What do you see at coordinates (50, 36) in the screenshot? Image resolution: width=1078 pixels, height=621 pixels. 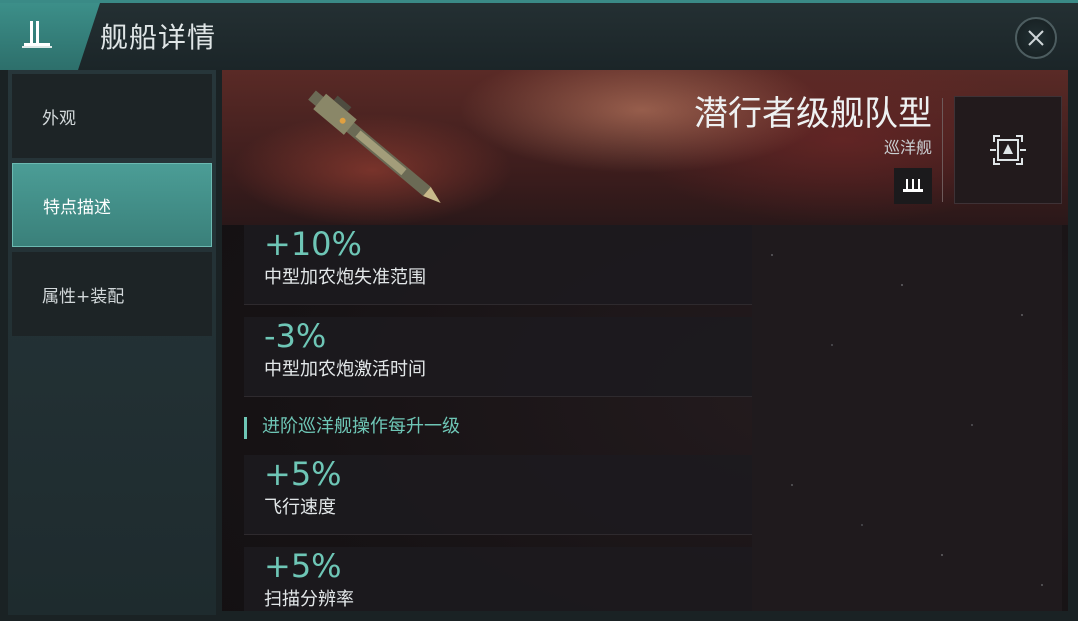 I see `fleet-icon` at bounding box center [50, 36].